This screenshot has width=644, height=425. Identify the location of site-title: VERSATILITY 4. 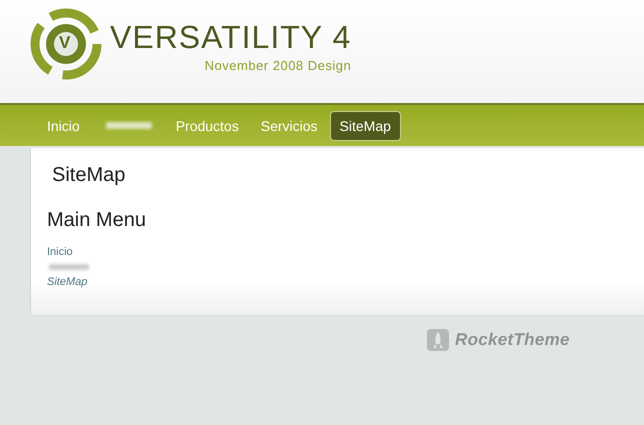
(231, 37).